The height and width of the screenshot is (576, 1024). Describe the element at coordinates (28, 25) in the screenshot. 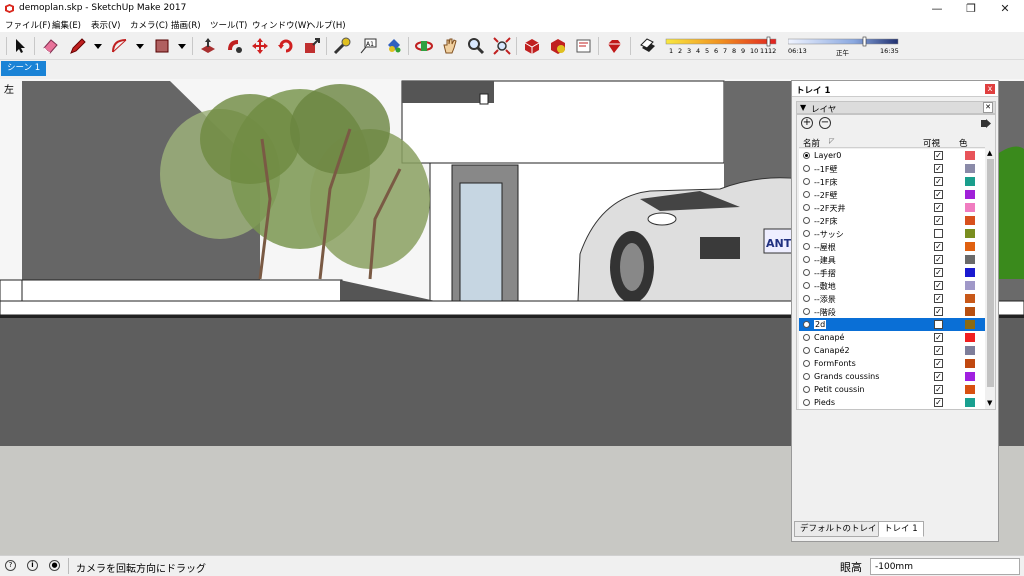

I see `menu-file: ファイル(F)` at that location.